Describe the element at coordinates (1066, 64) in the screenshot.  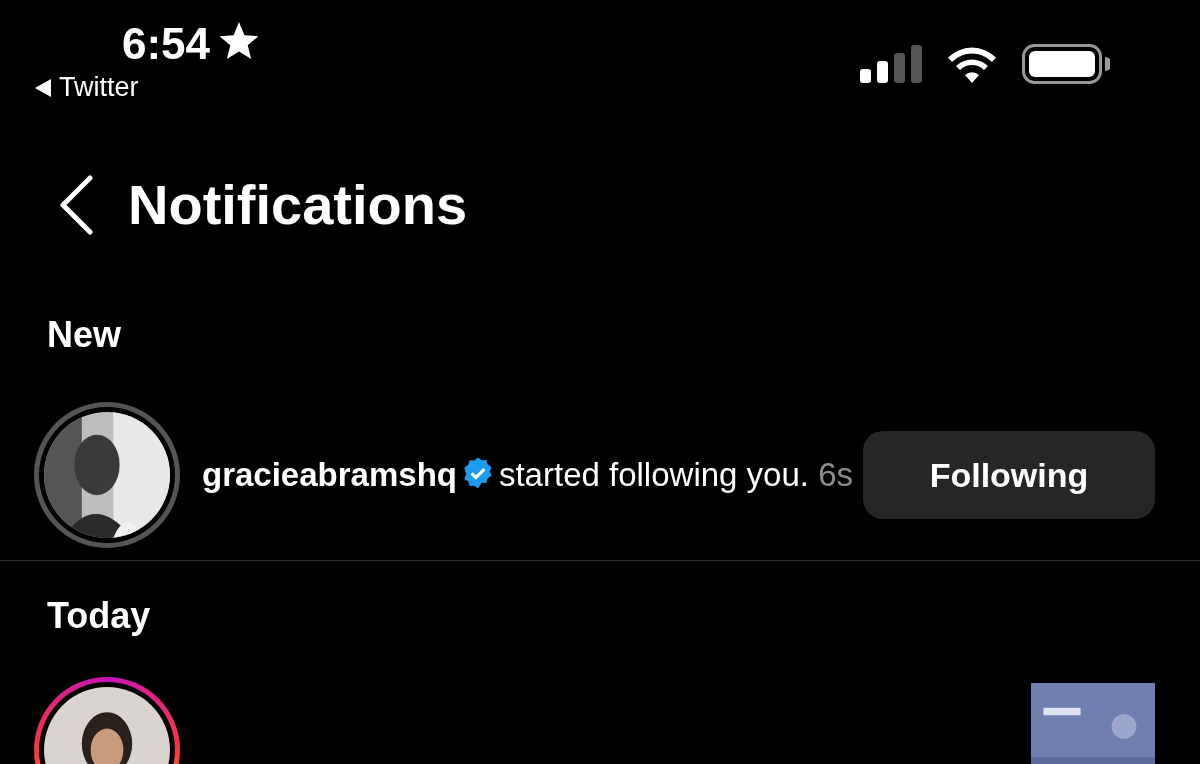
I see `battery-icon` at that location.